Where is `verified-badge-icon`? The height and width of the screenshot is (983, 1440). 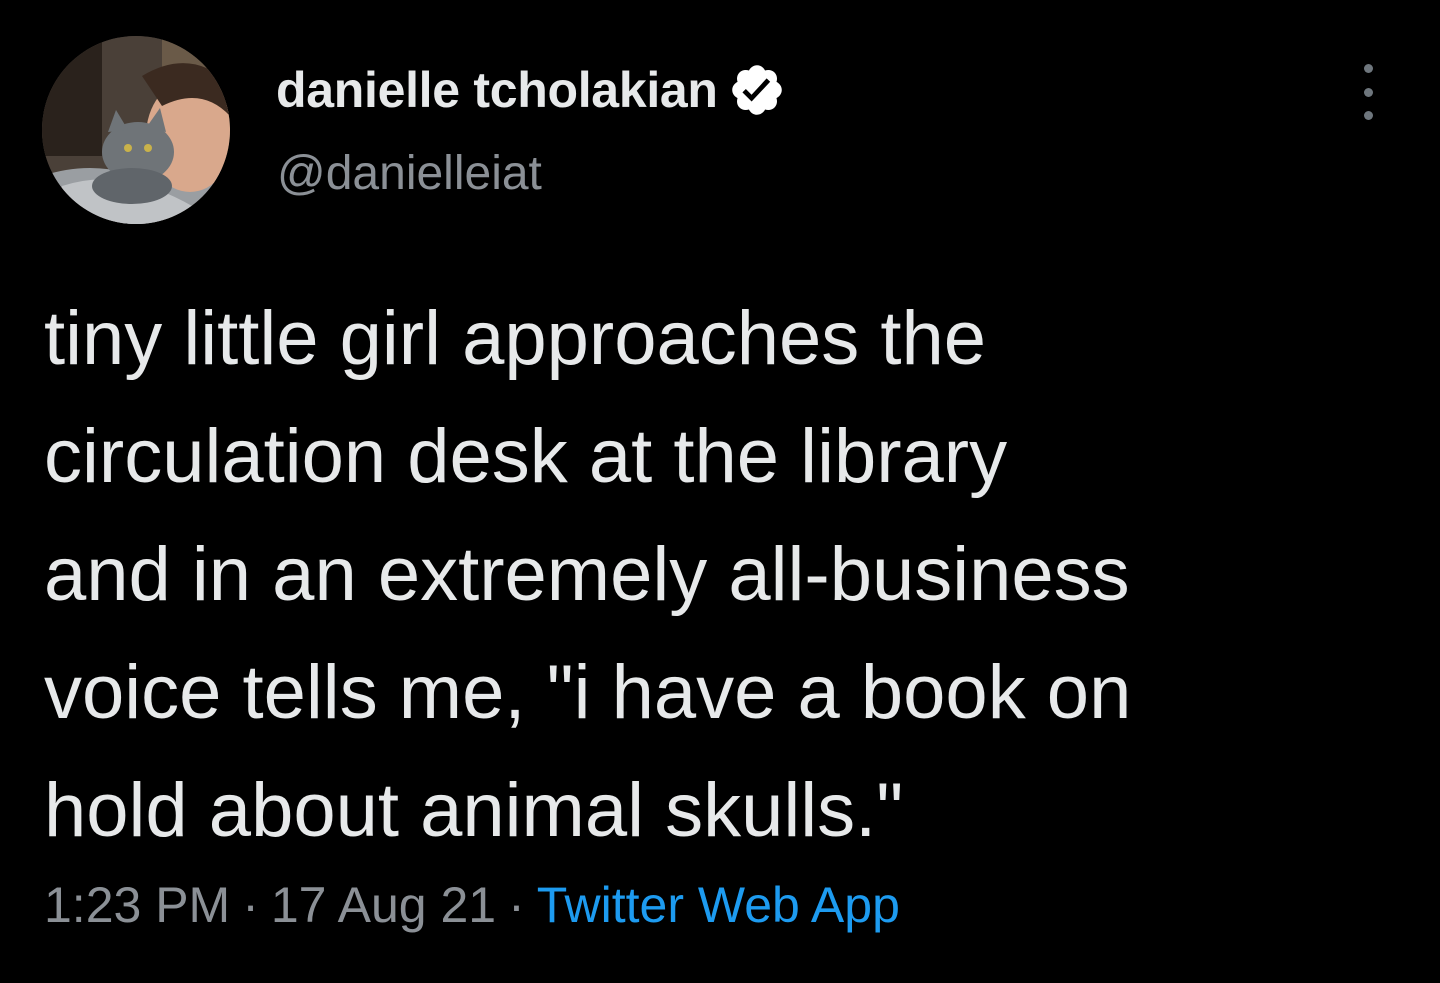
verified-badge-icon is located at coordinates (756, 90).